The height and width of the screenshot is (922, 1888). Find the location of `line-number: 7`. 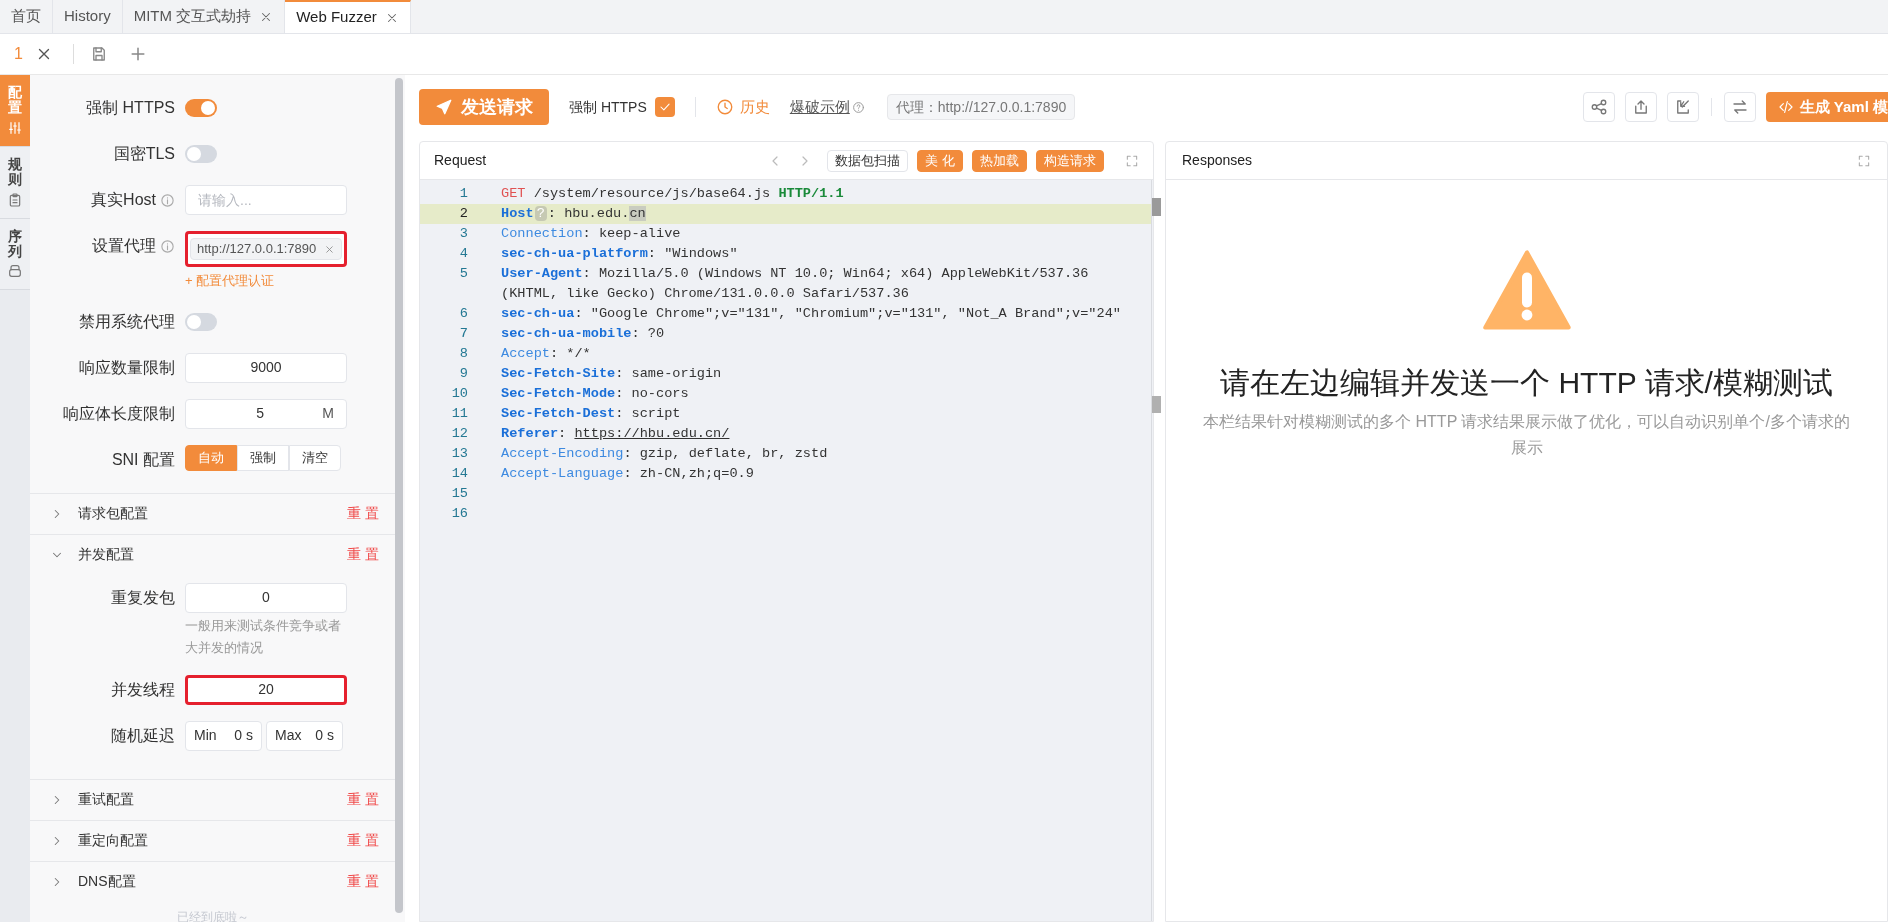

line-number: 7 is located at coordinates (463, 334).